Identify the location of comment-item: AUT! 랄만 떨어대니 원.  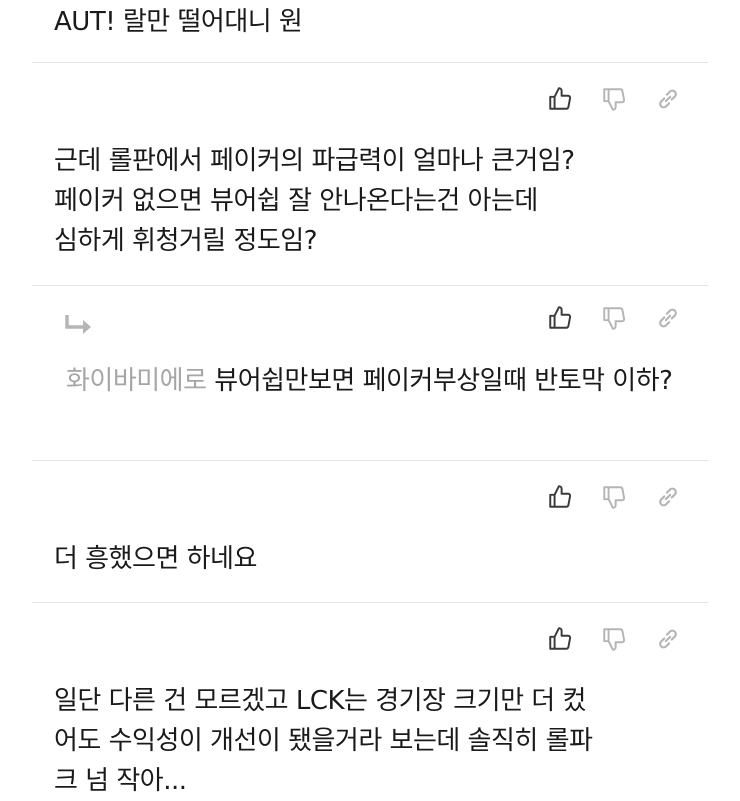
(370, 31).